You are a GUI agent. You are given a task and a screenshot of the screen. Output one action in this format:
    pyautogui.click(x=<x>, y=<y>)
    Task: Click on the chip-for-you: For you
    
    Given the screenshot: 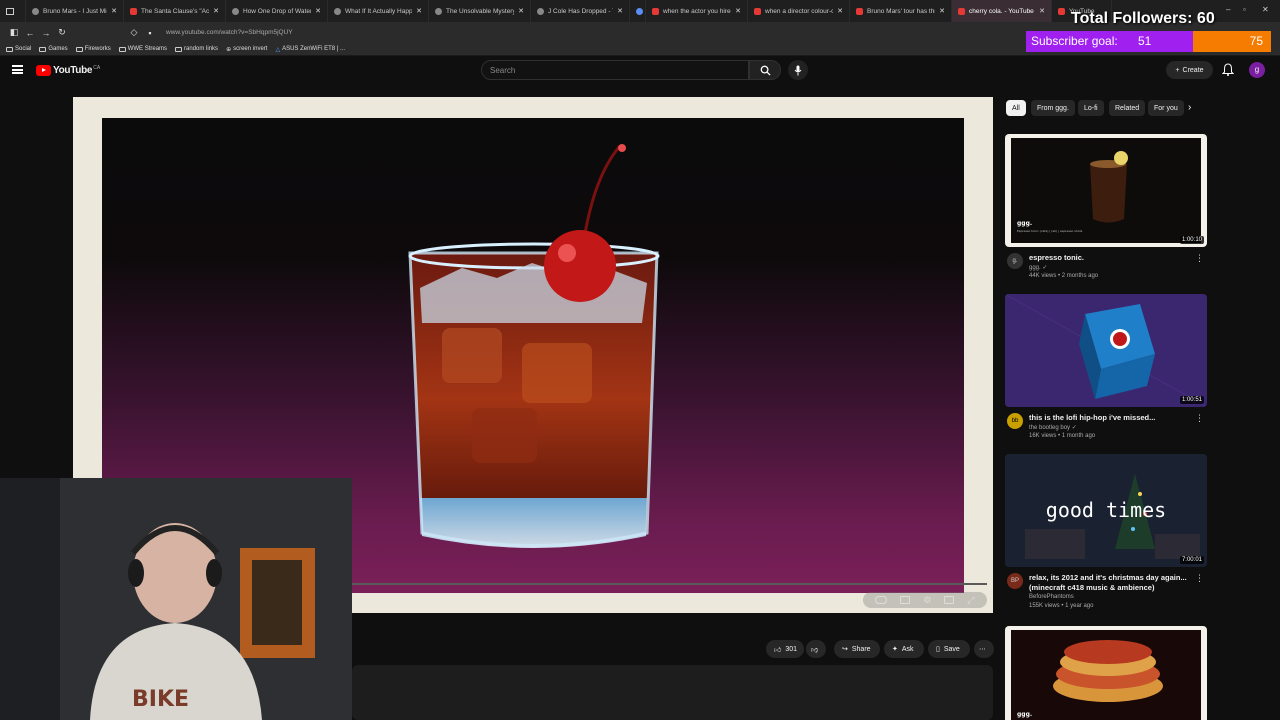 What is the action you would take?
    pyautogui.click(x=1166, y=108)
    